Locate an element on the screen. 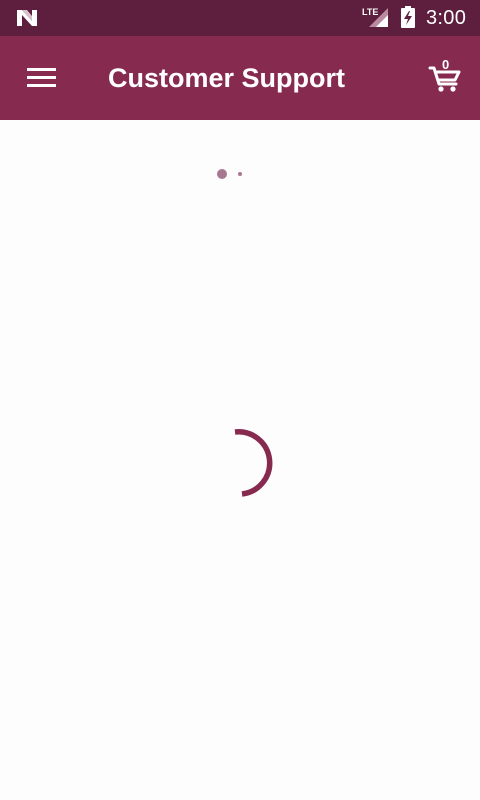 Image resolution: width=480 pixels, height=800 pixels. cart-count-badge: 0 is located at coordinates (446, 64).